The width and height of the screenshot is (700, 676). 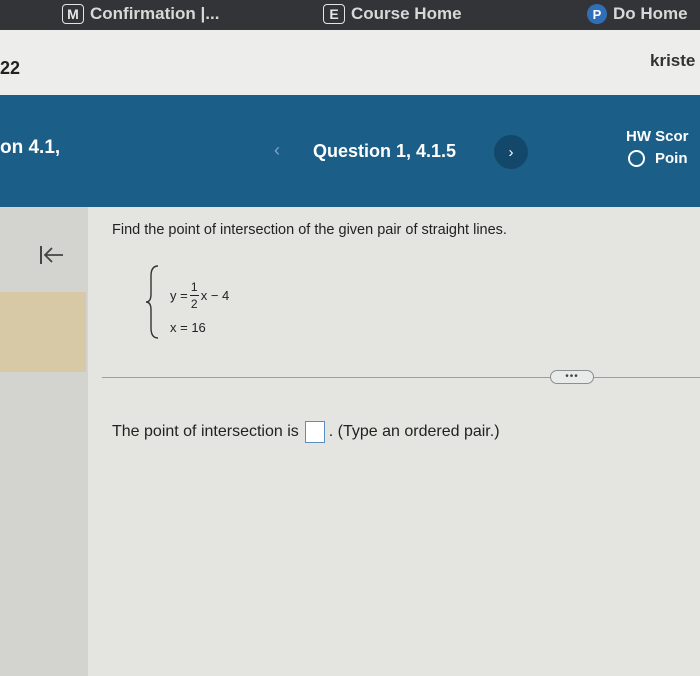 What do you see at coordinates (672, 61) in the screenshot?
I see `user-name: kriste` at bounding box center [672, 61].